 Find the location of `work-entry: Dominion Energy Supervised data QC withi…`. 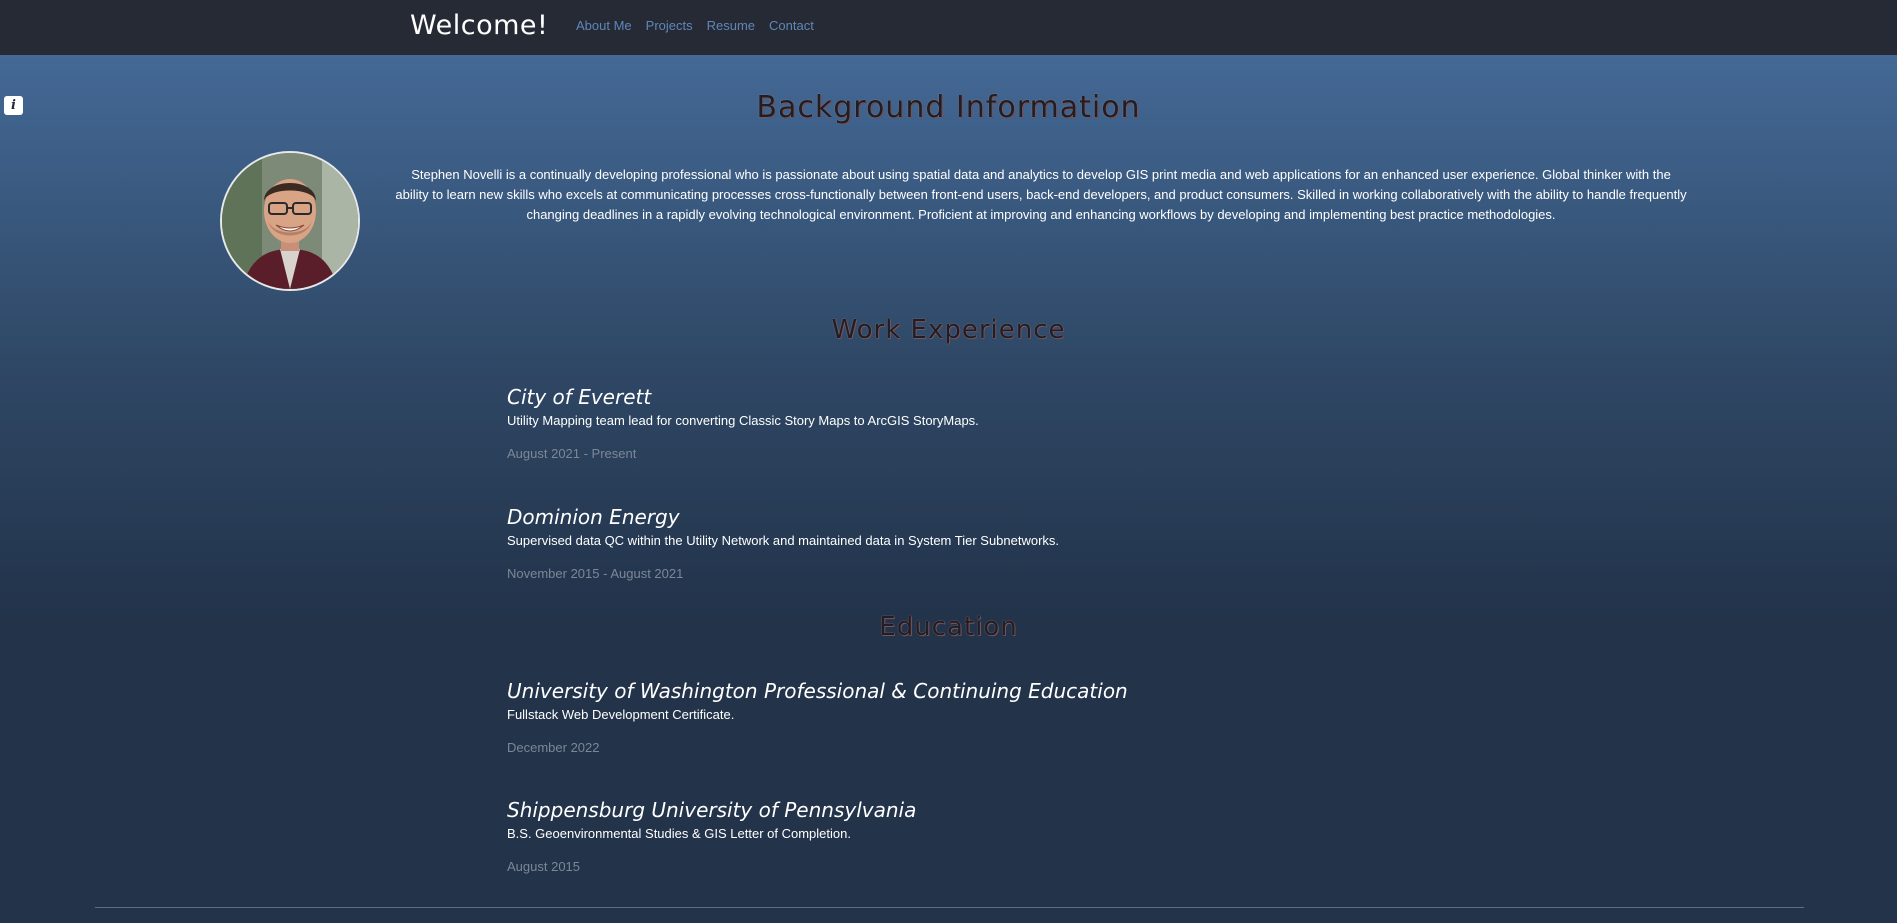

work-entry: Dominion Energy Supervised data QC withi… is located at coordinates (1057, 542).